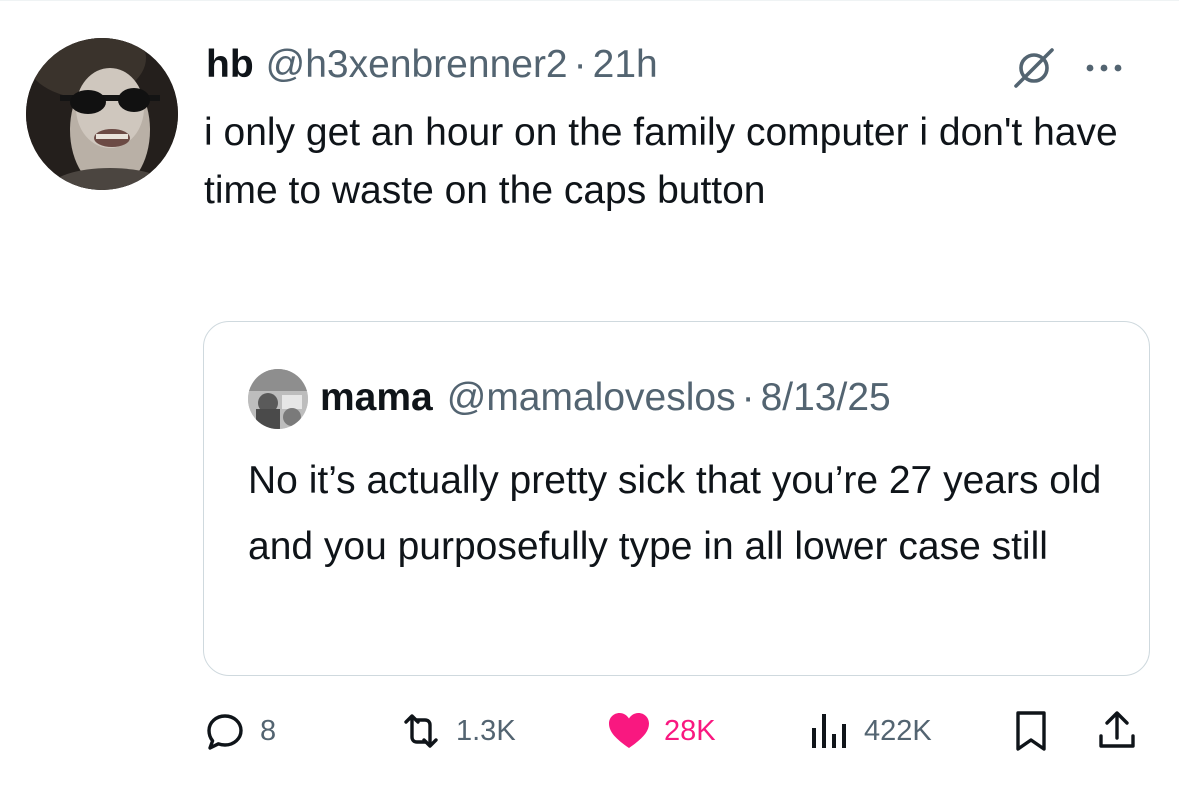  What do you see at coordinates (421, 731) in the screenshot?
I see `repost-icon` at bounding box center [421, 731].